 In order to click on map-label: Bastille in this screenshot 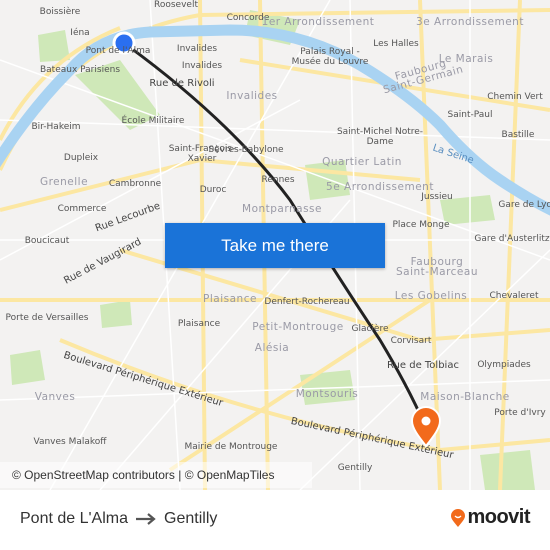, I will do `click(518, 135)`.